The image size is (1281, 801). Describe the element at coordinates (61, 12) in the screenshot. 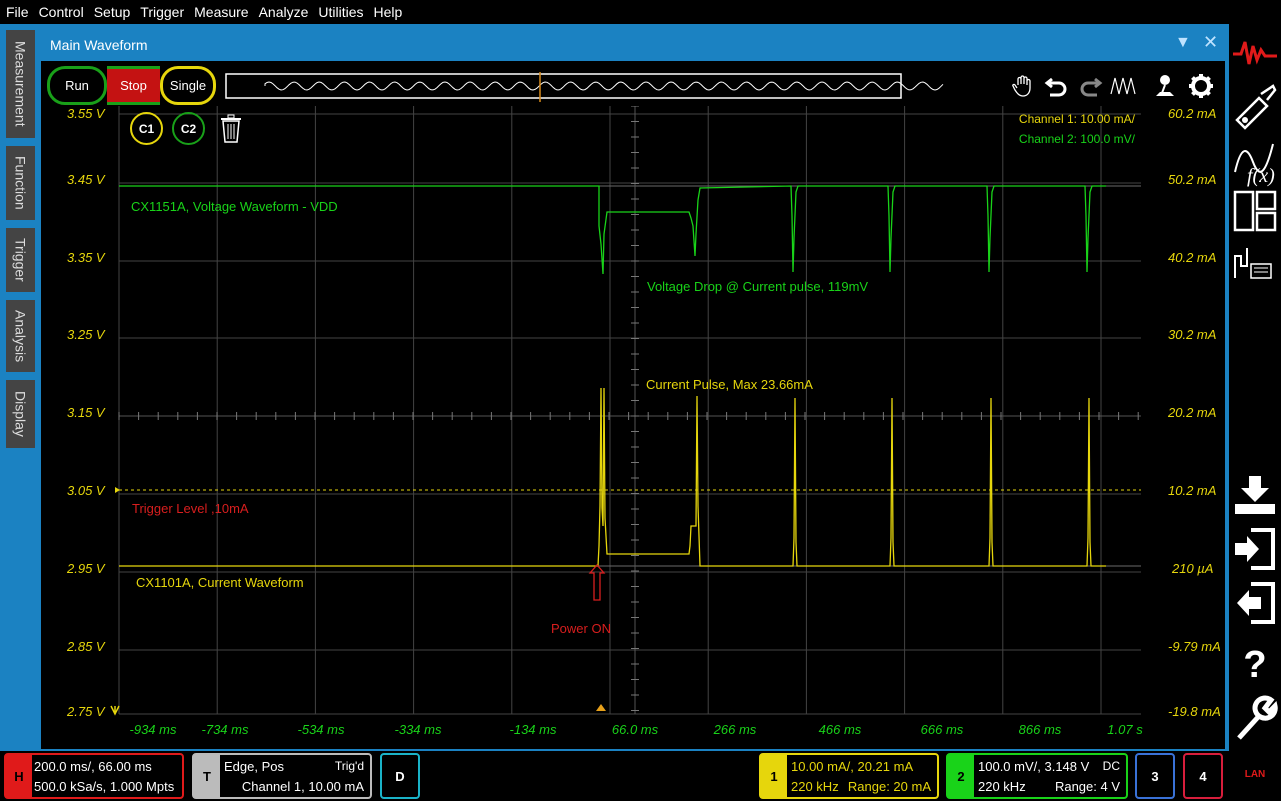

I see `menu-control: Control` at that location.